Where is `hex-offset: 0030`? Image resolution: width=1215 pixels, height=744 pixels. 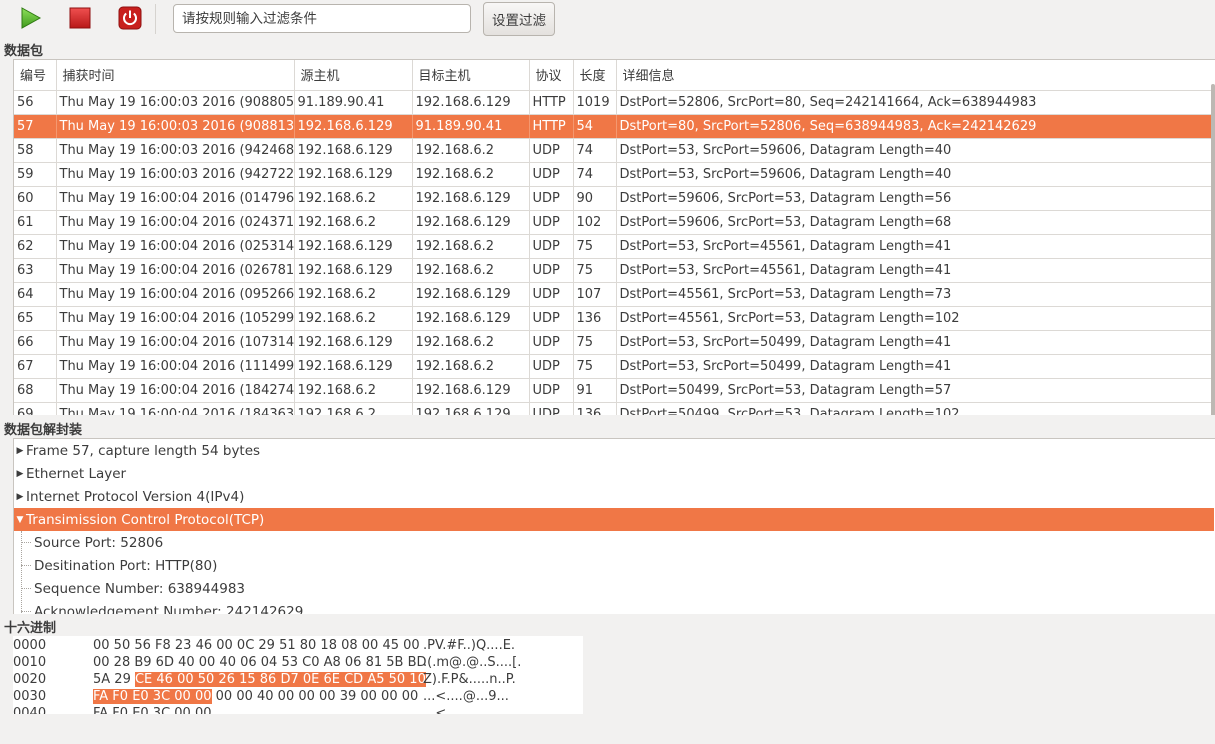
hex-offset: 0030 is located at coordinates (30, 696).